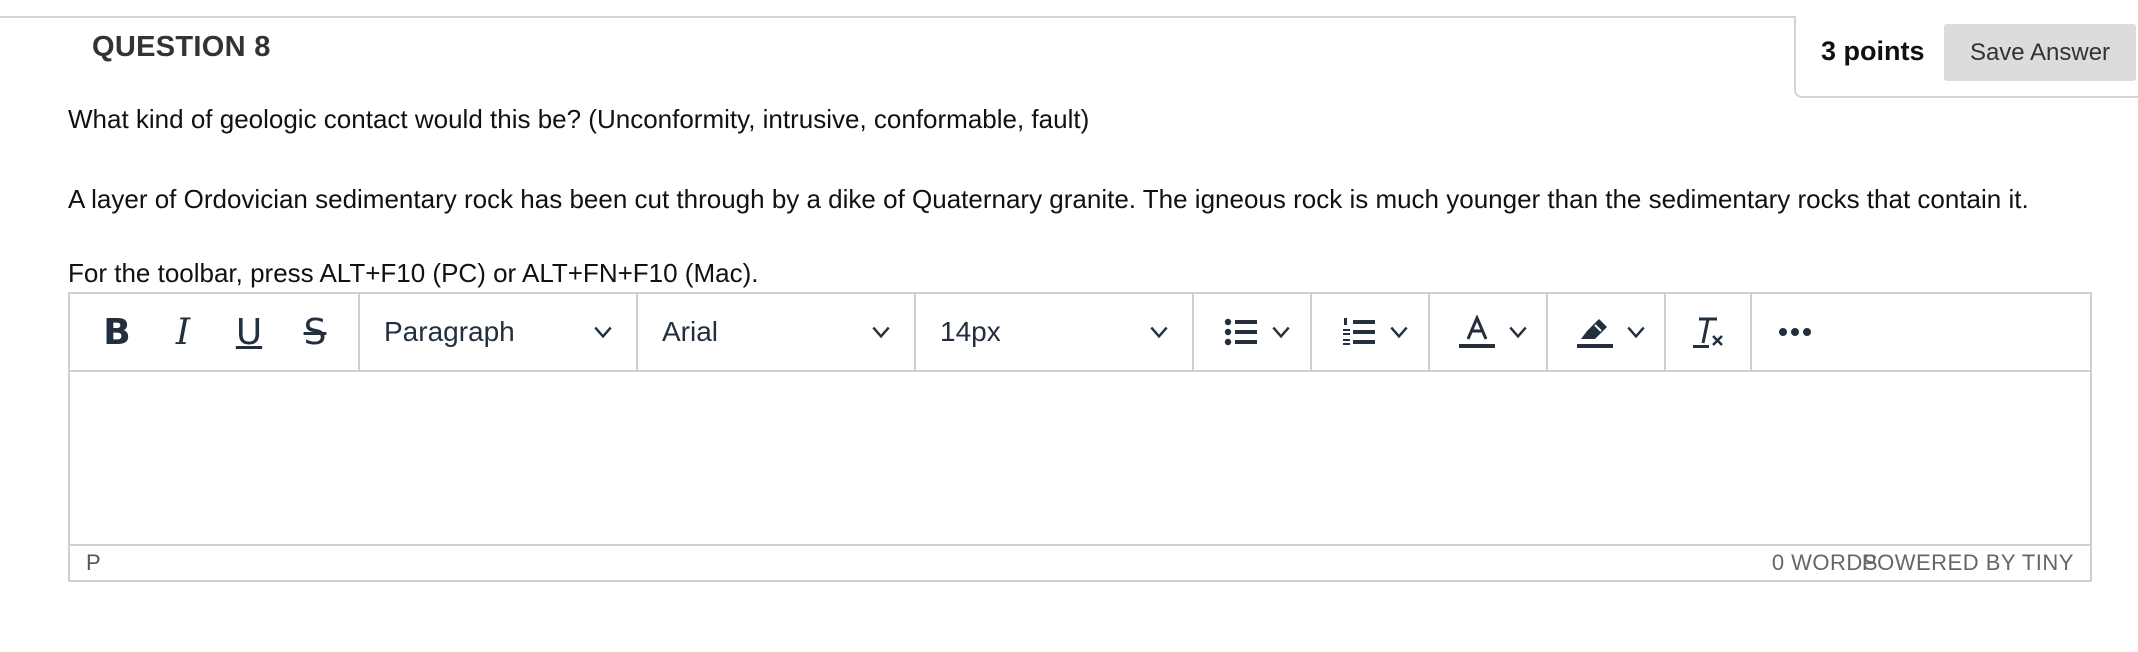 The width and height of the screenshot is (2138, 652). Describe the element at coordinates (690, 331) in the screenshot. I see `font-family-value: Arial` at that location.